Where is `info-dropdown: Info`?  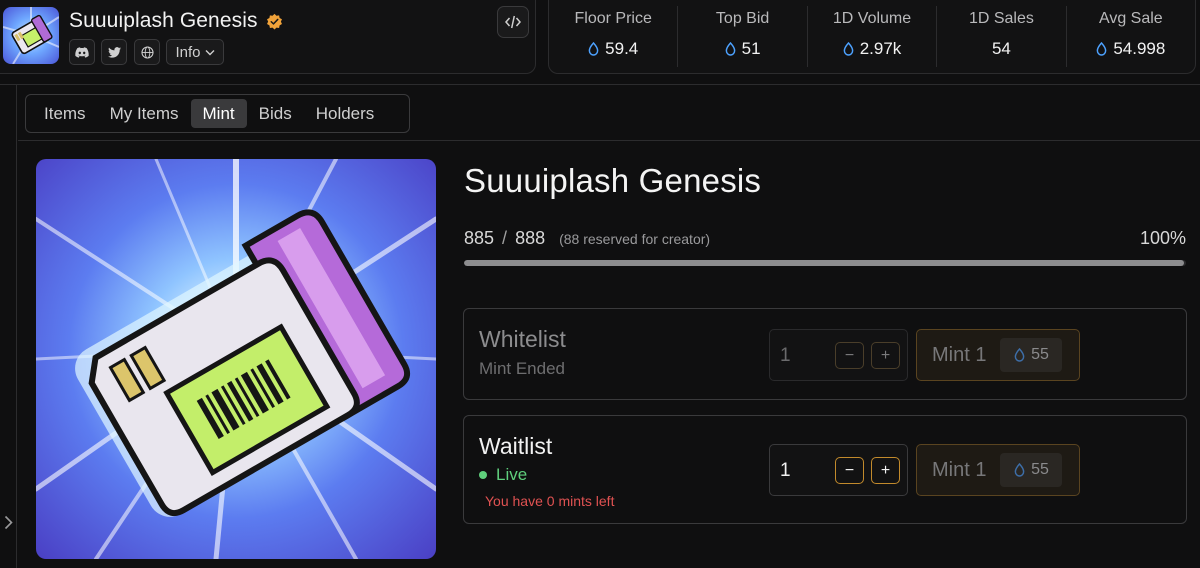
info-dropdown: Info is located at coordinates (195, 52).